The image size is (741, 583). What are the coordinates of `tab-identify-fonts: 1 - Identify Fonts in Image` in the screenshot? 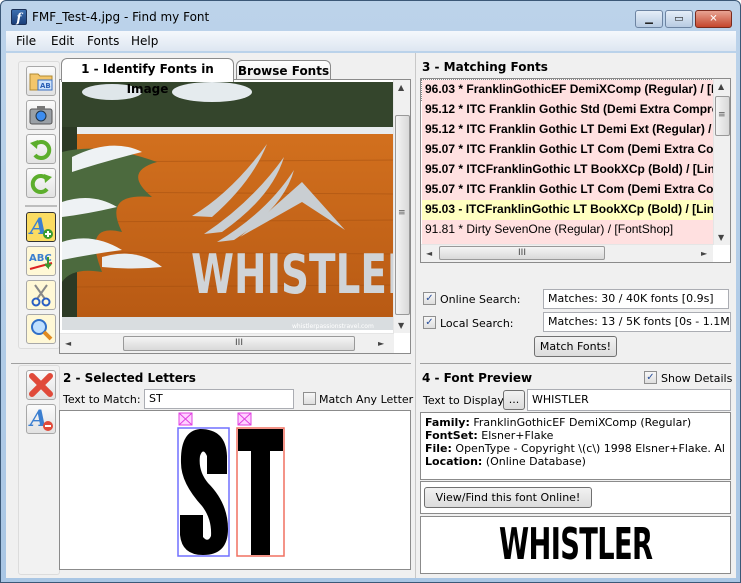 It's located at (147, 77).